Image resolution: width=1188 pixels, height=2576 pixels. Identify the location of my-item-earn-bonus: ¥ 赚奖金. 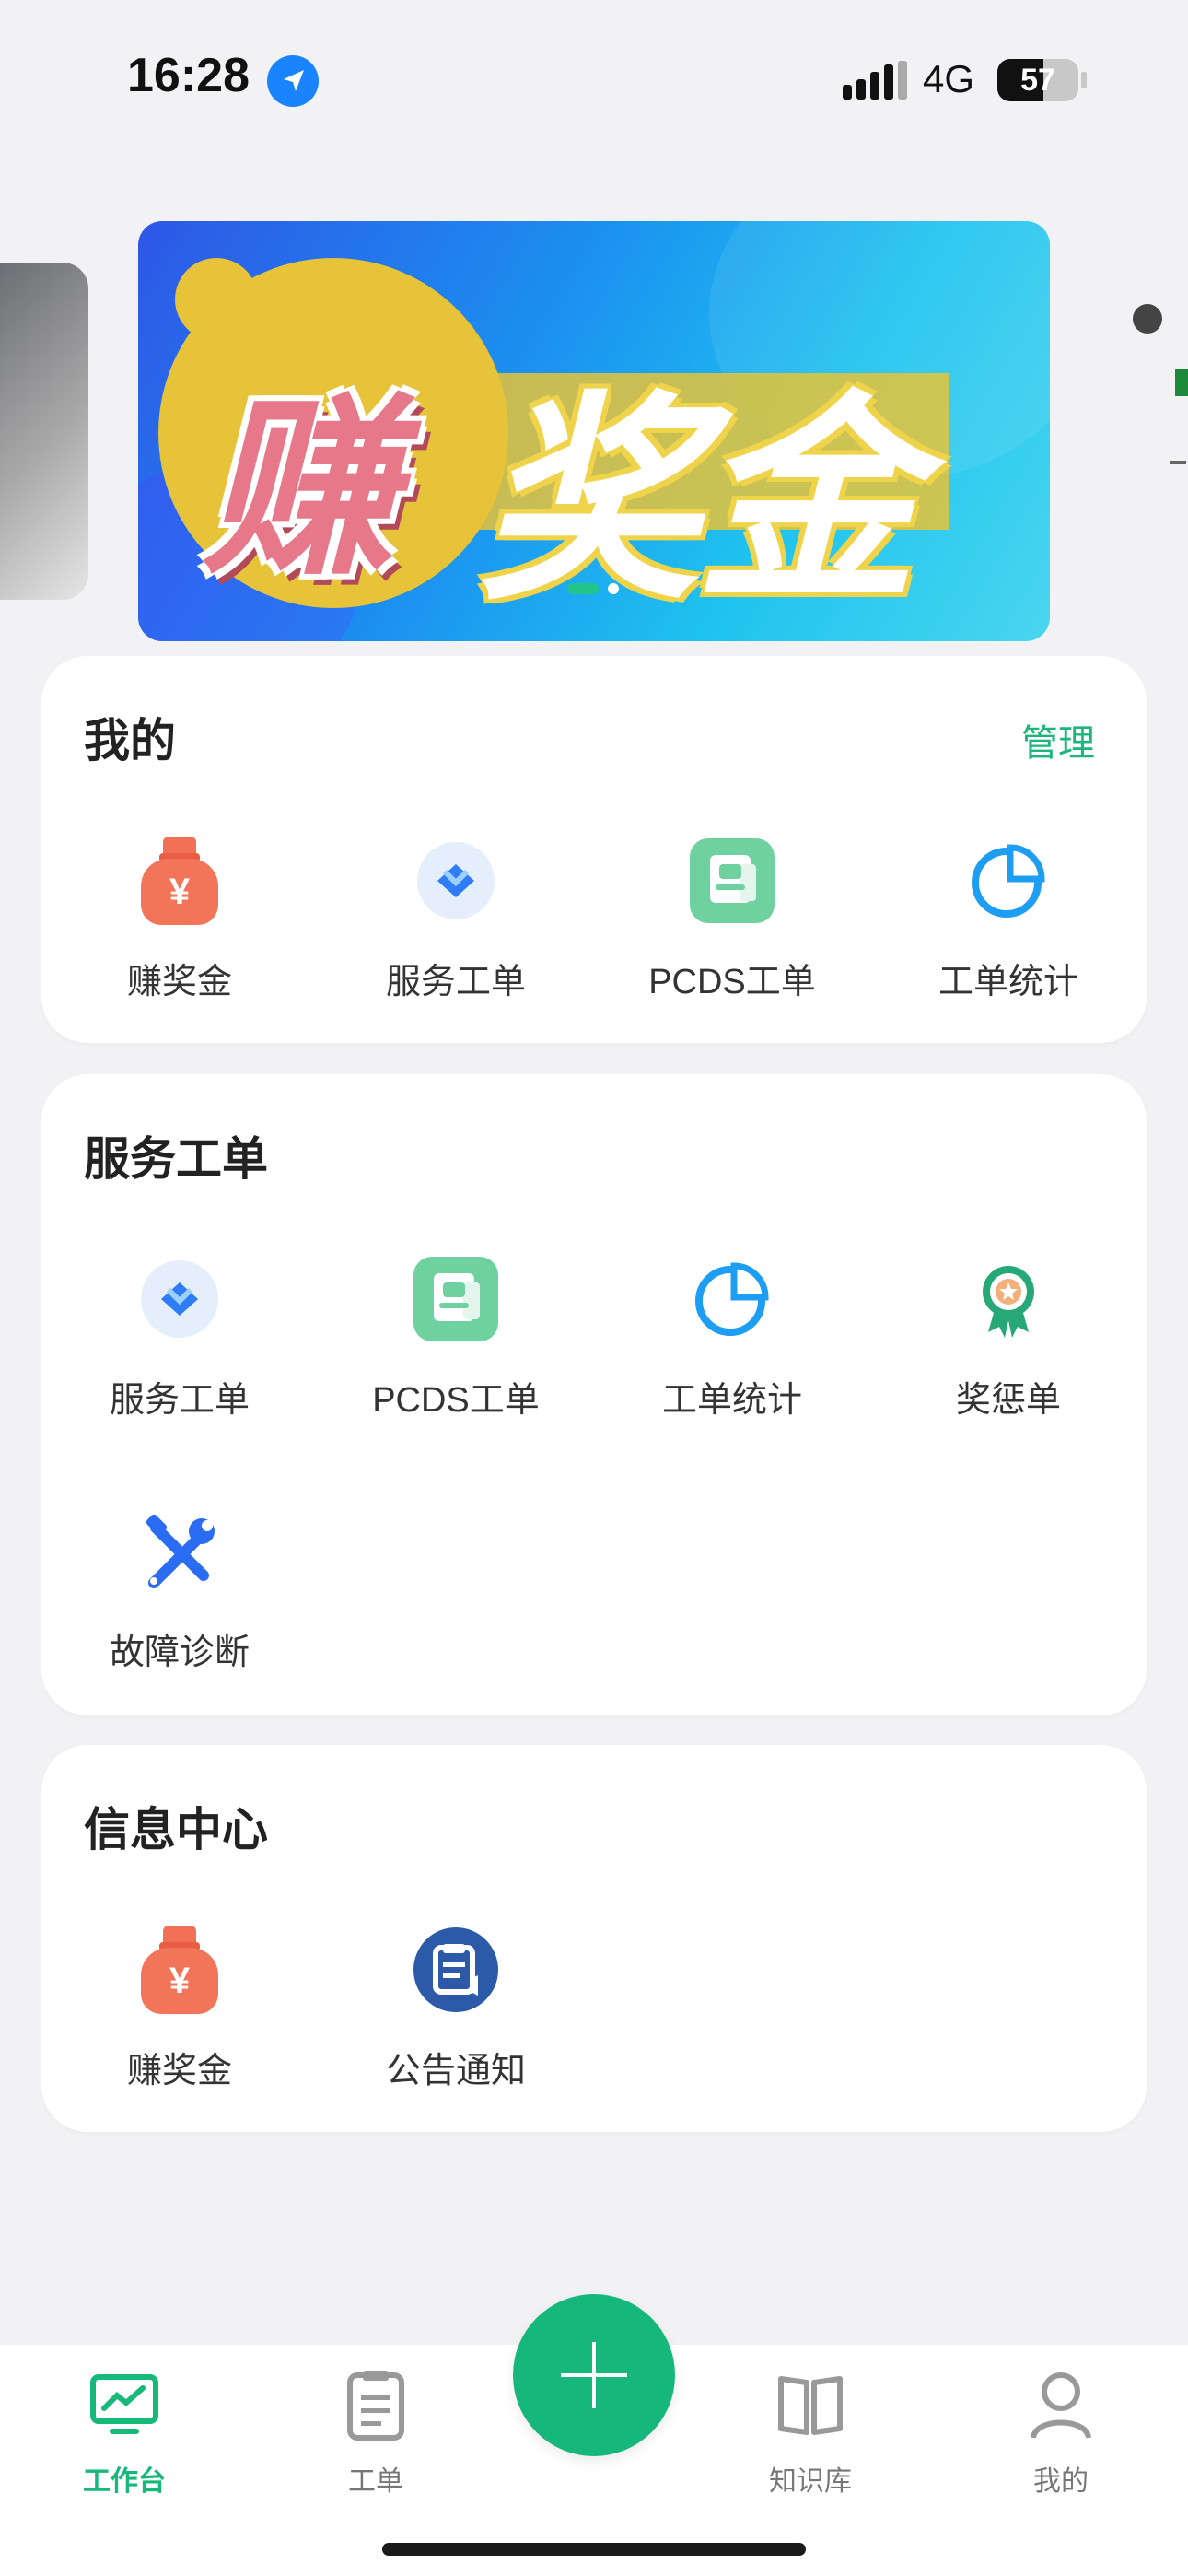
(179, 920).